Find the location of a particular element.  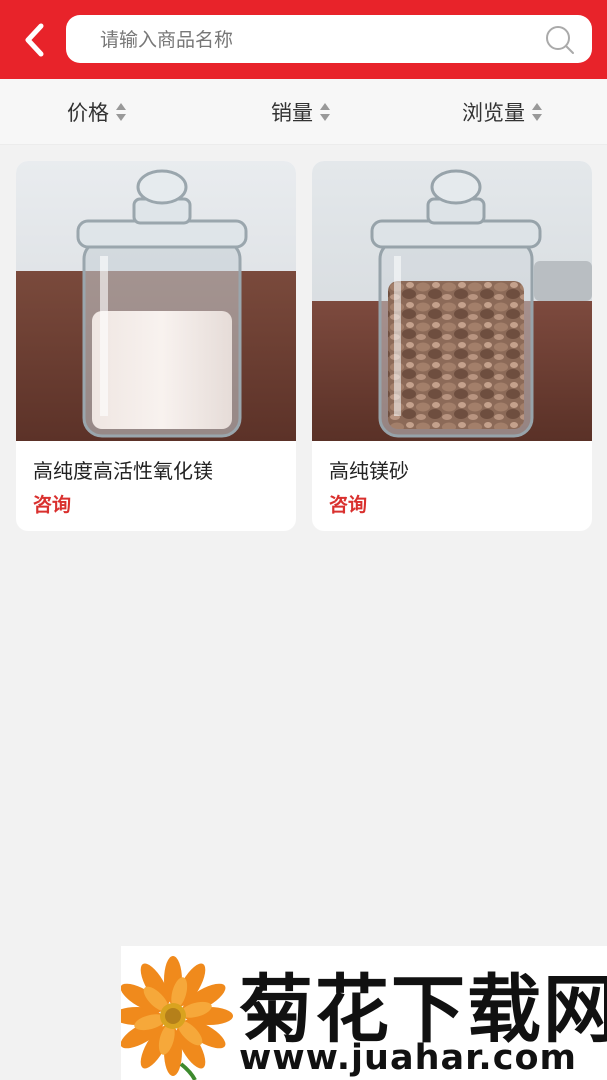

sort-sales-label: 销量 is located at coordinates (292, 112).